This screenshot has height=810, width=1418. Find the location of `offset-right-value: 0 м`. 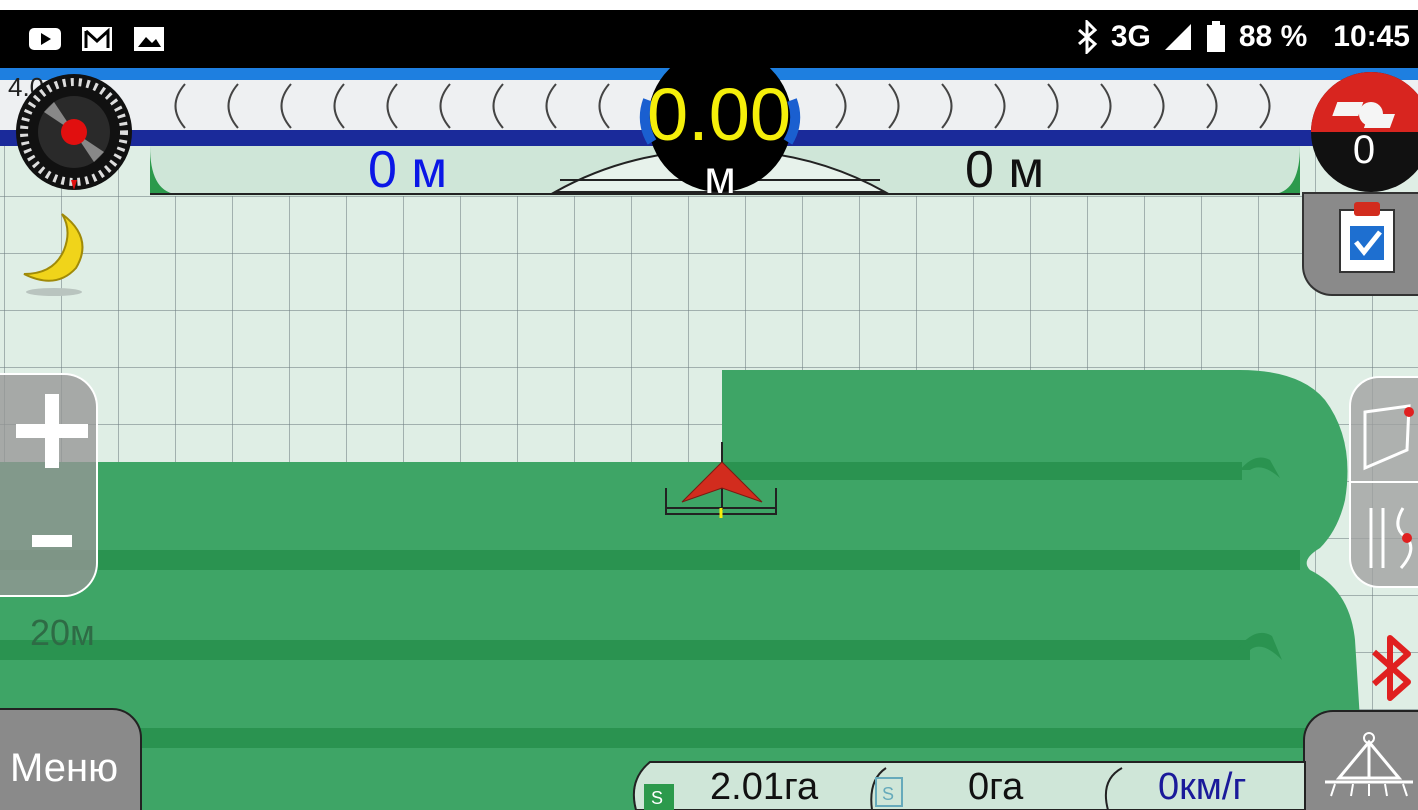

offset-right-value: 0 м is located at coordinates (1005, 170).